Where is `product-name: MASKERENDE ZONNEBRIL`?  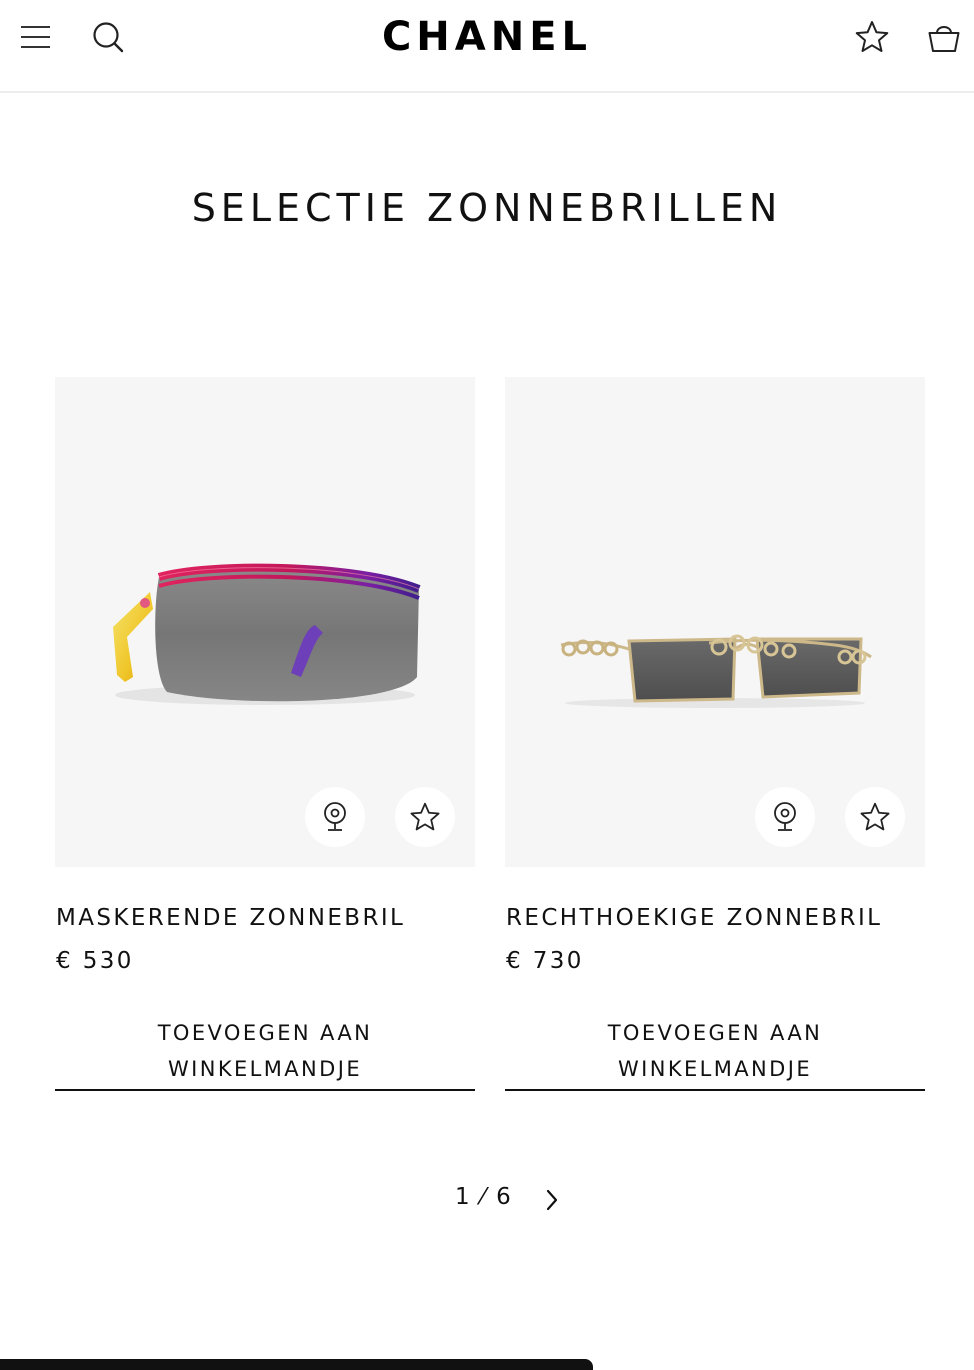
product-name: MASKERENDE ZONNEBRIL is located at coordinates (230, 918).